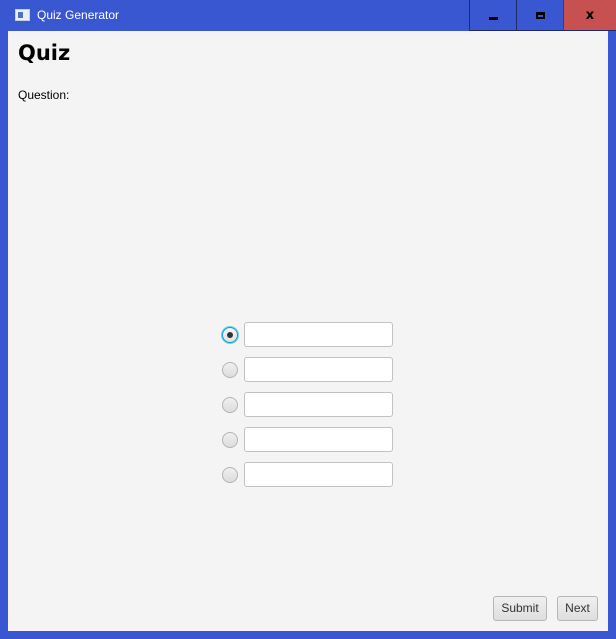 This screenshot has height=639, width=616. I want to click on question-label: Question:, so click(44, 95).